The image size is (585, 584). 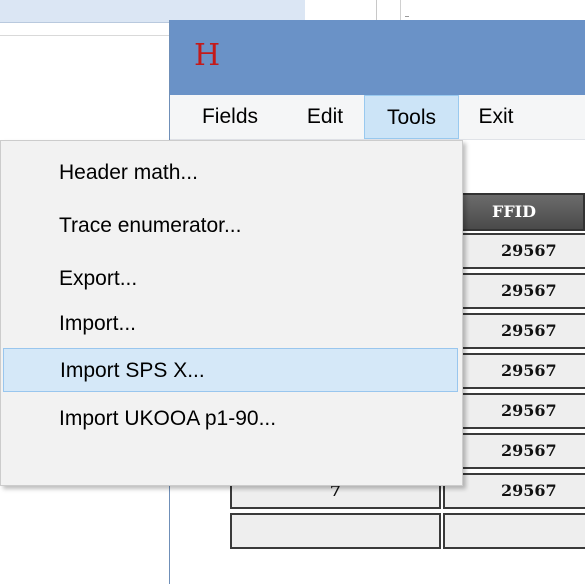 What do you see at coordinates (377, 57) in the screenshot?
I see `window-titlebar: H` at bounding box center [377, 57].